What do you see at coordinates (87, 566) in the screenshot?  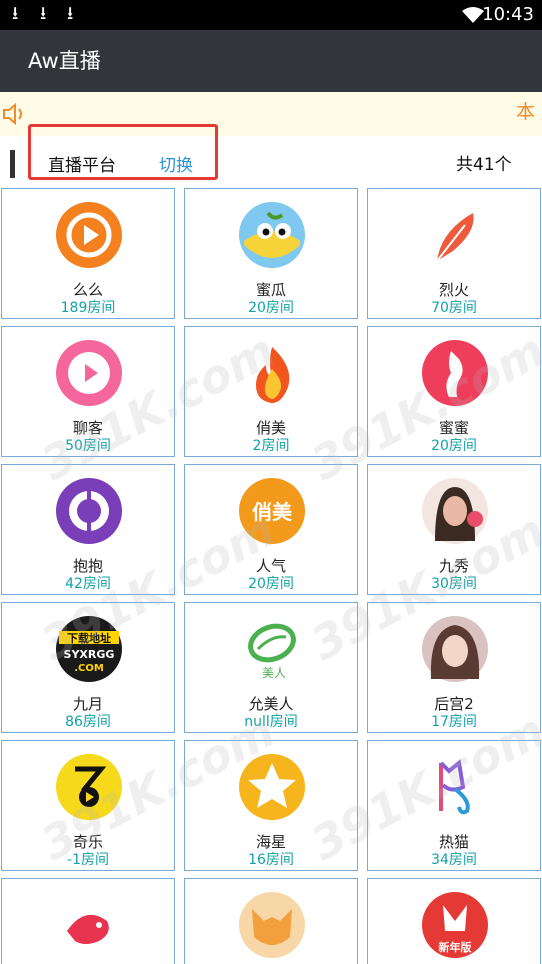 I see `platform-name: 抱抱` at bounding box center [87, 566].